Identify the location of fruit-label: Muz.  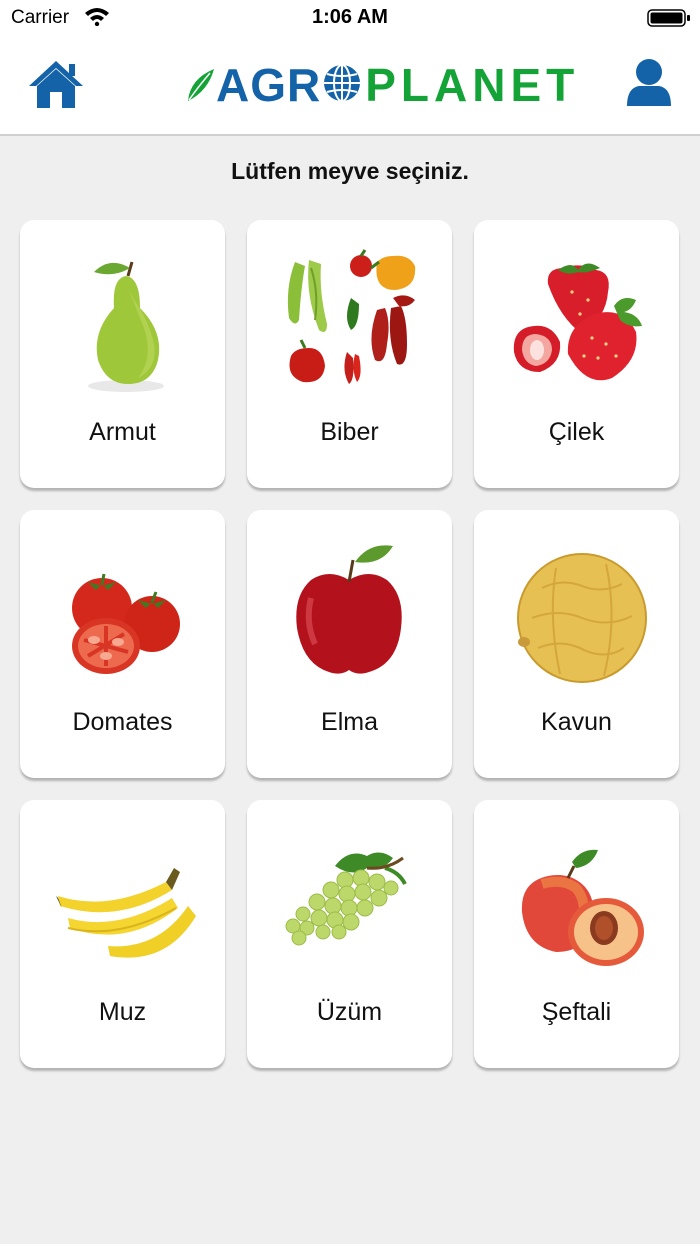
(122, 1012).